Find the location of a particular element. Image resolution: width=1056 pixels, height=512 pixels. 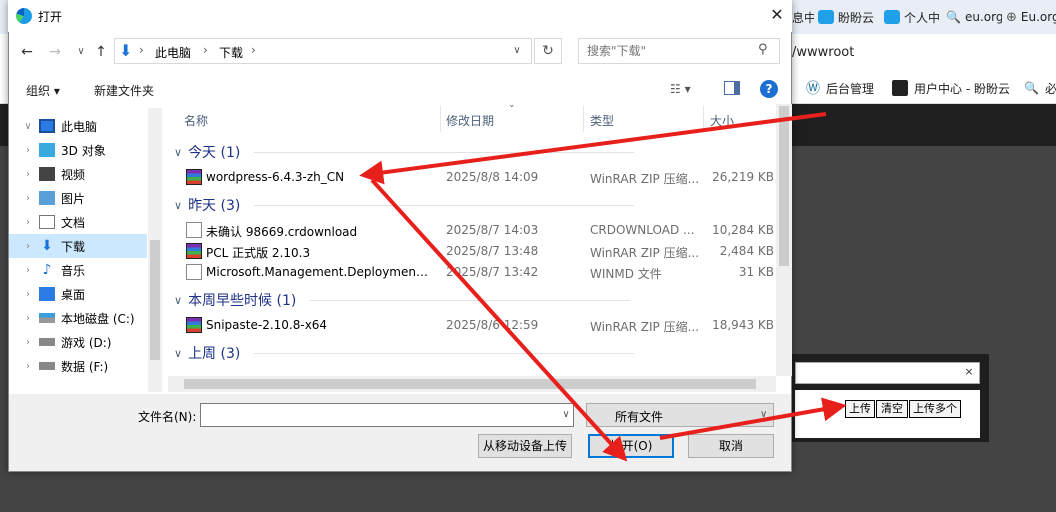

group-label: 昨天 (3) is located at coordinates (214, 206).